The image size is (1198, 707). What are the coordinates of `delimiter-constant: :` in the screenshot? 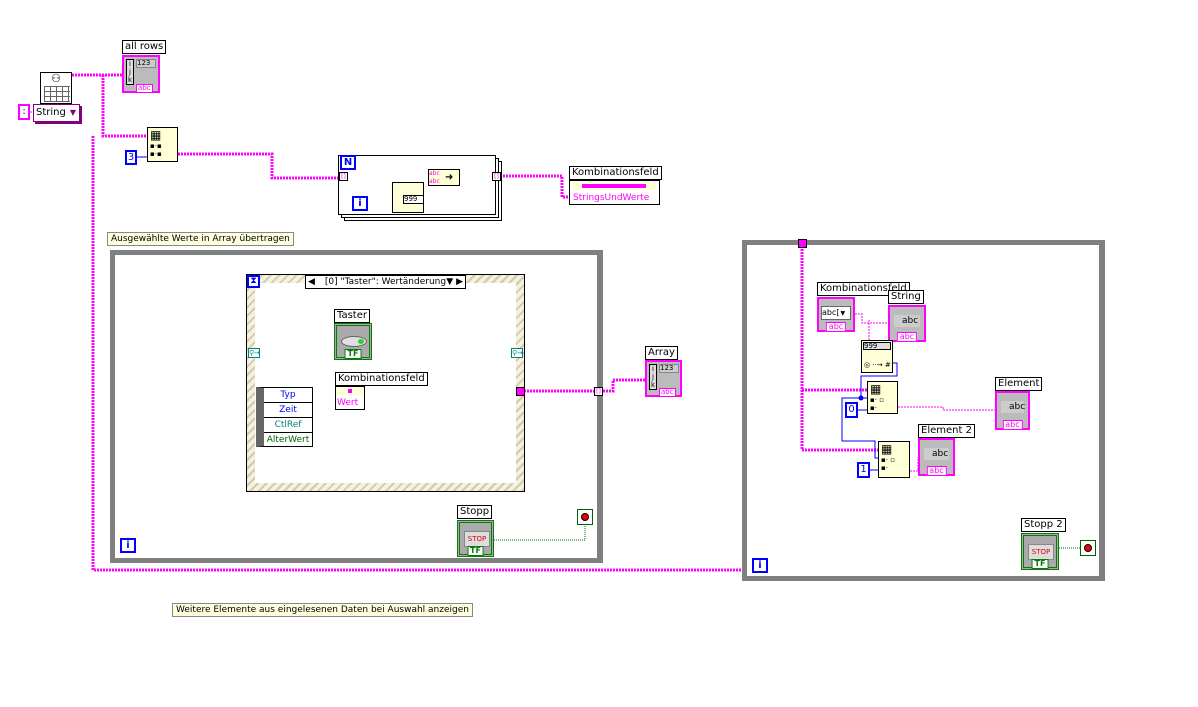 It's located at (24, 112).